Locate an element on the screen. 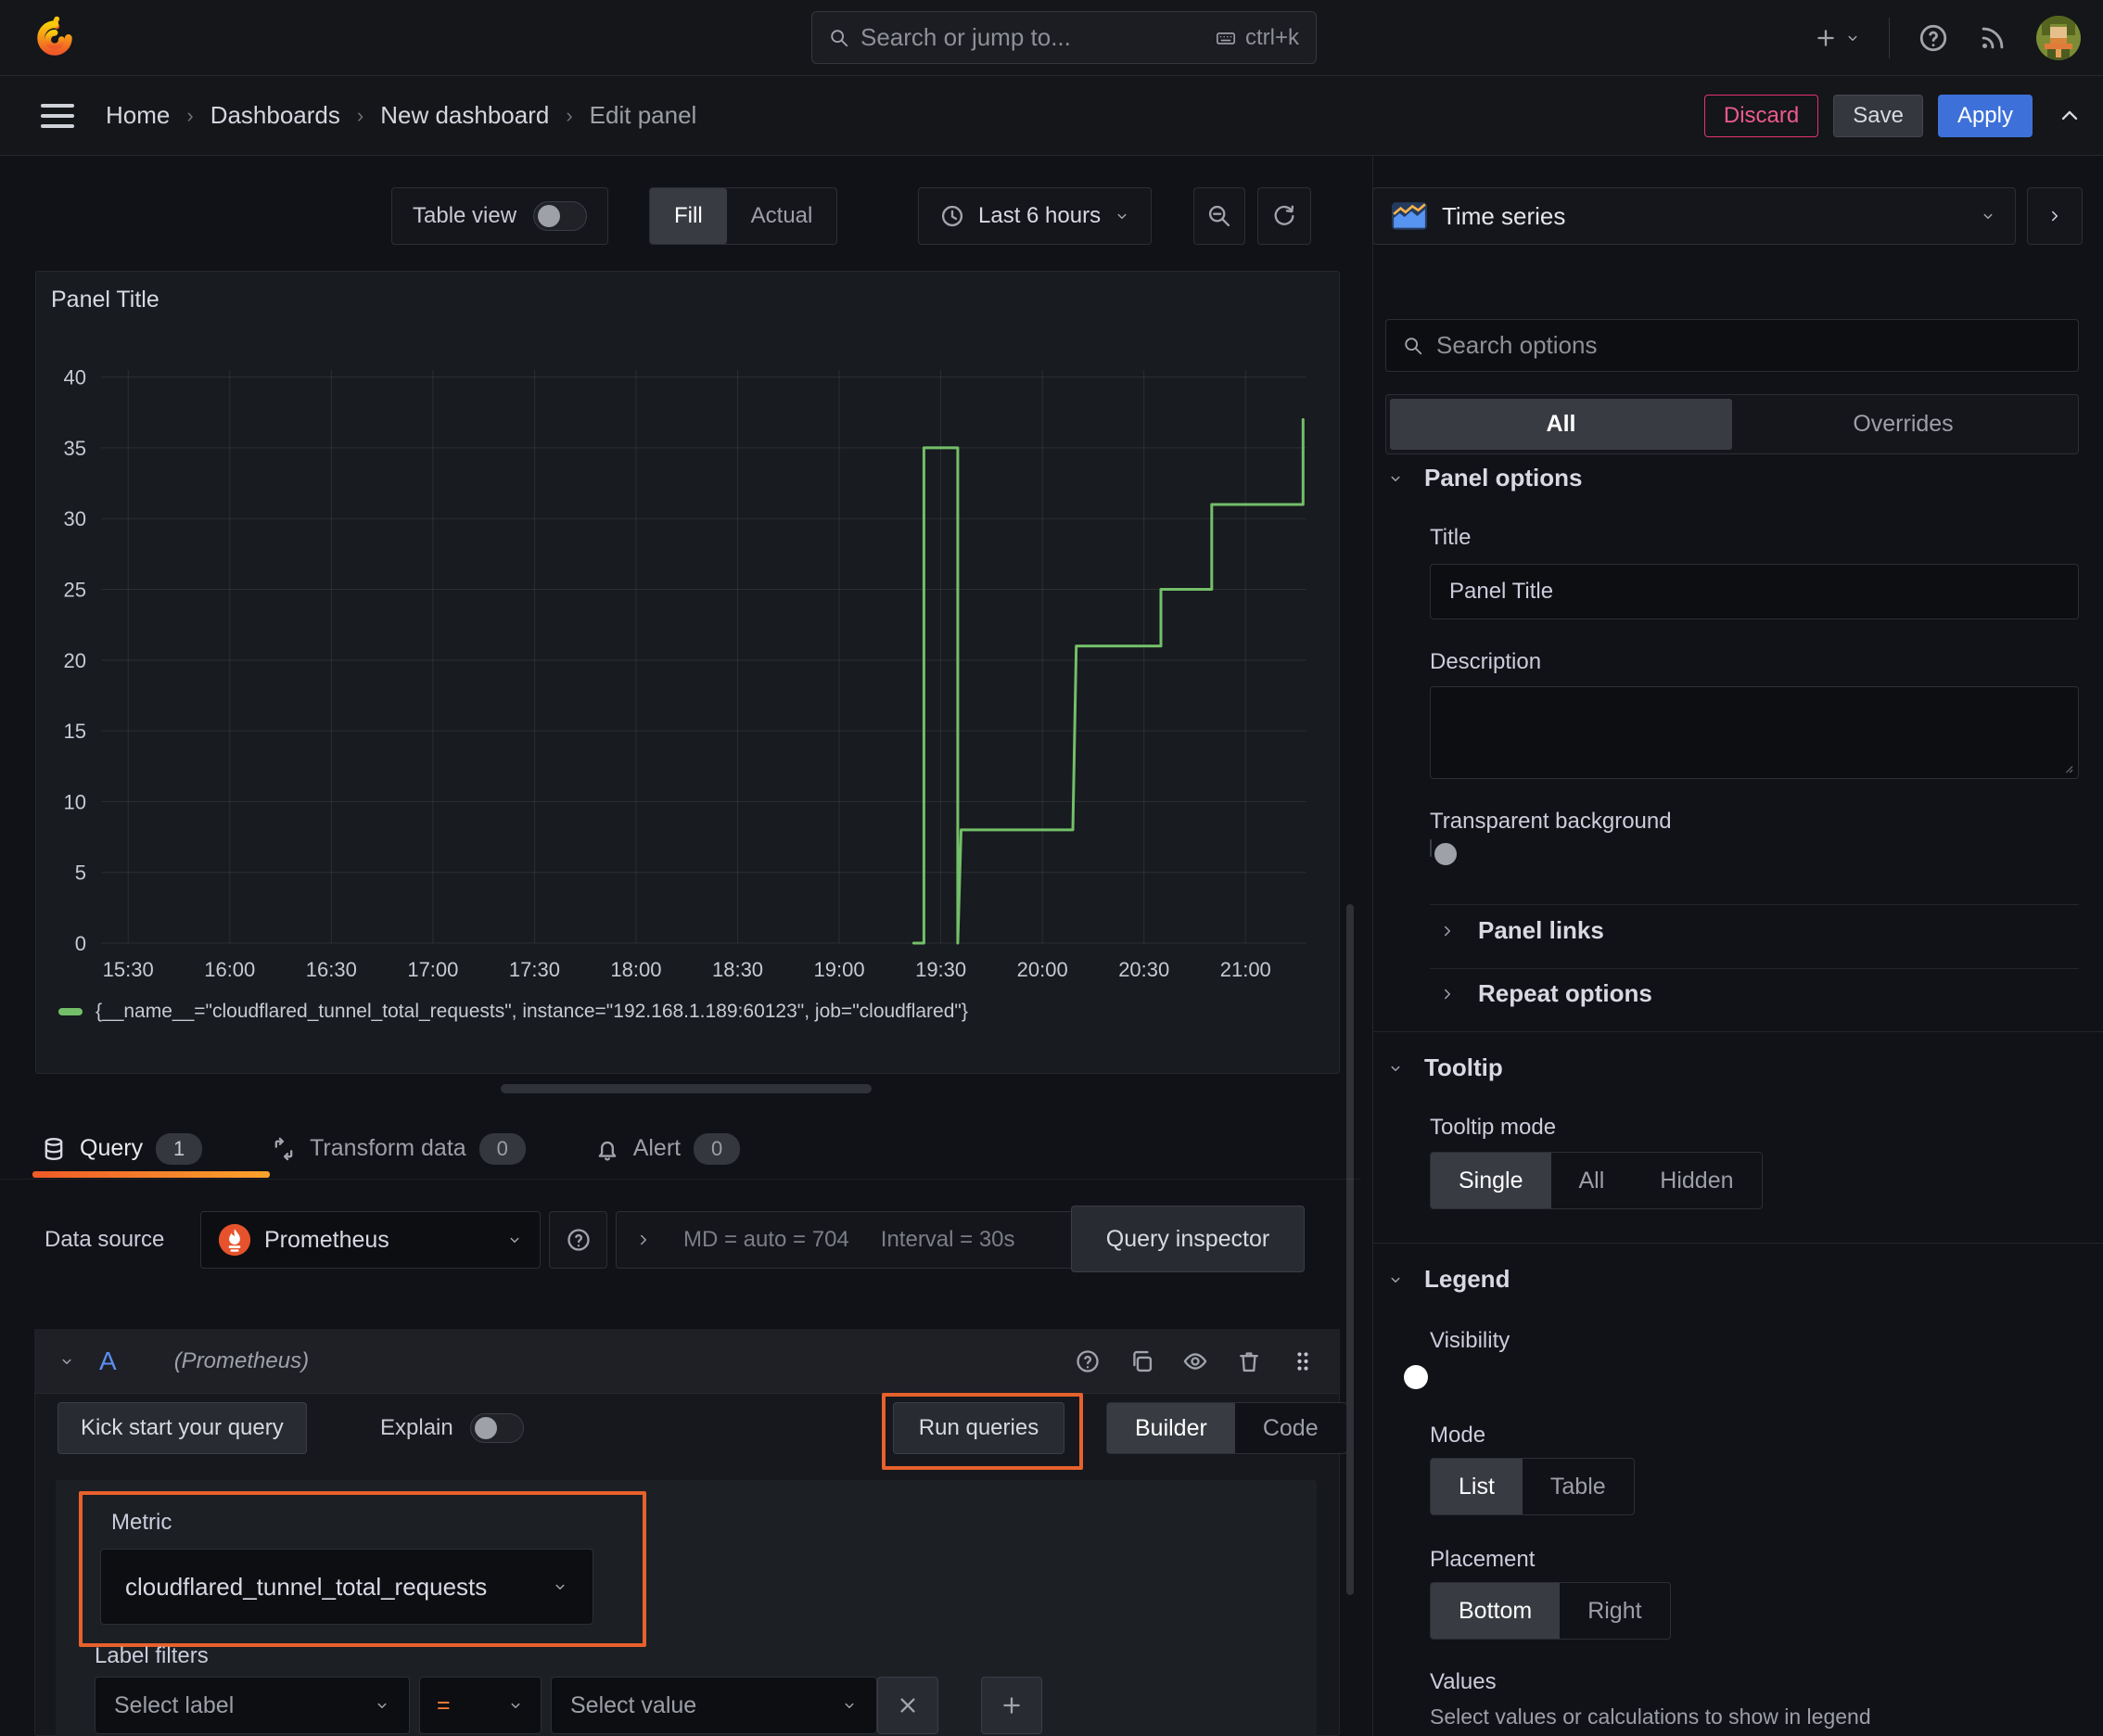  select-label-dropdown: Select label is located at coordinates (252, 1705).